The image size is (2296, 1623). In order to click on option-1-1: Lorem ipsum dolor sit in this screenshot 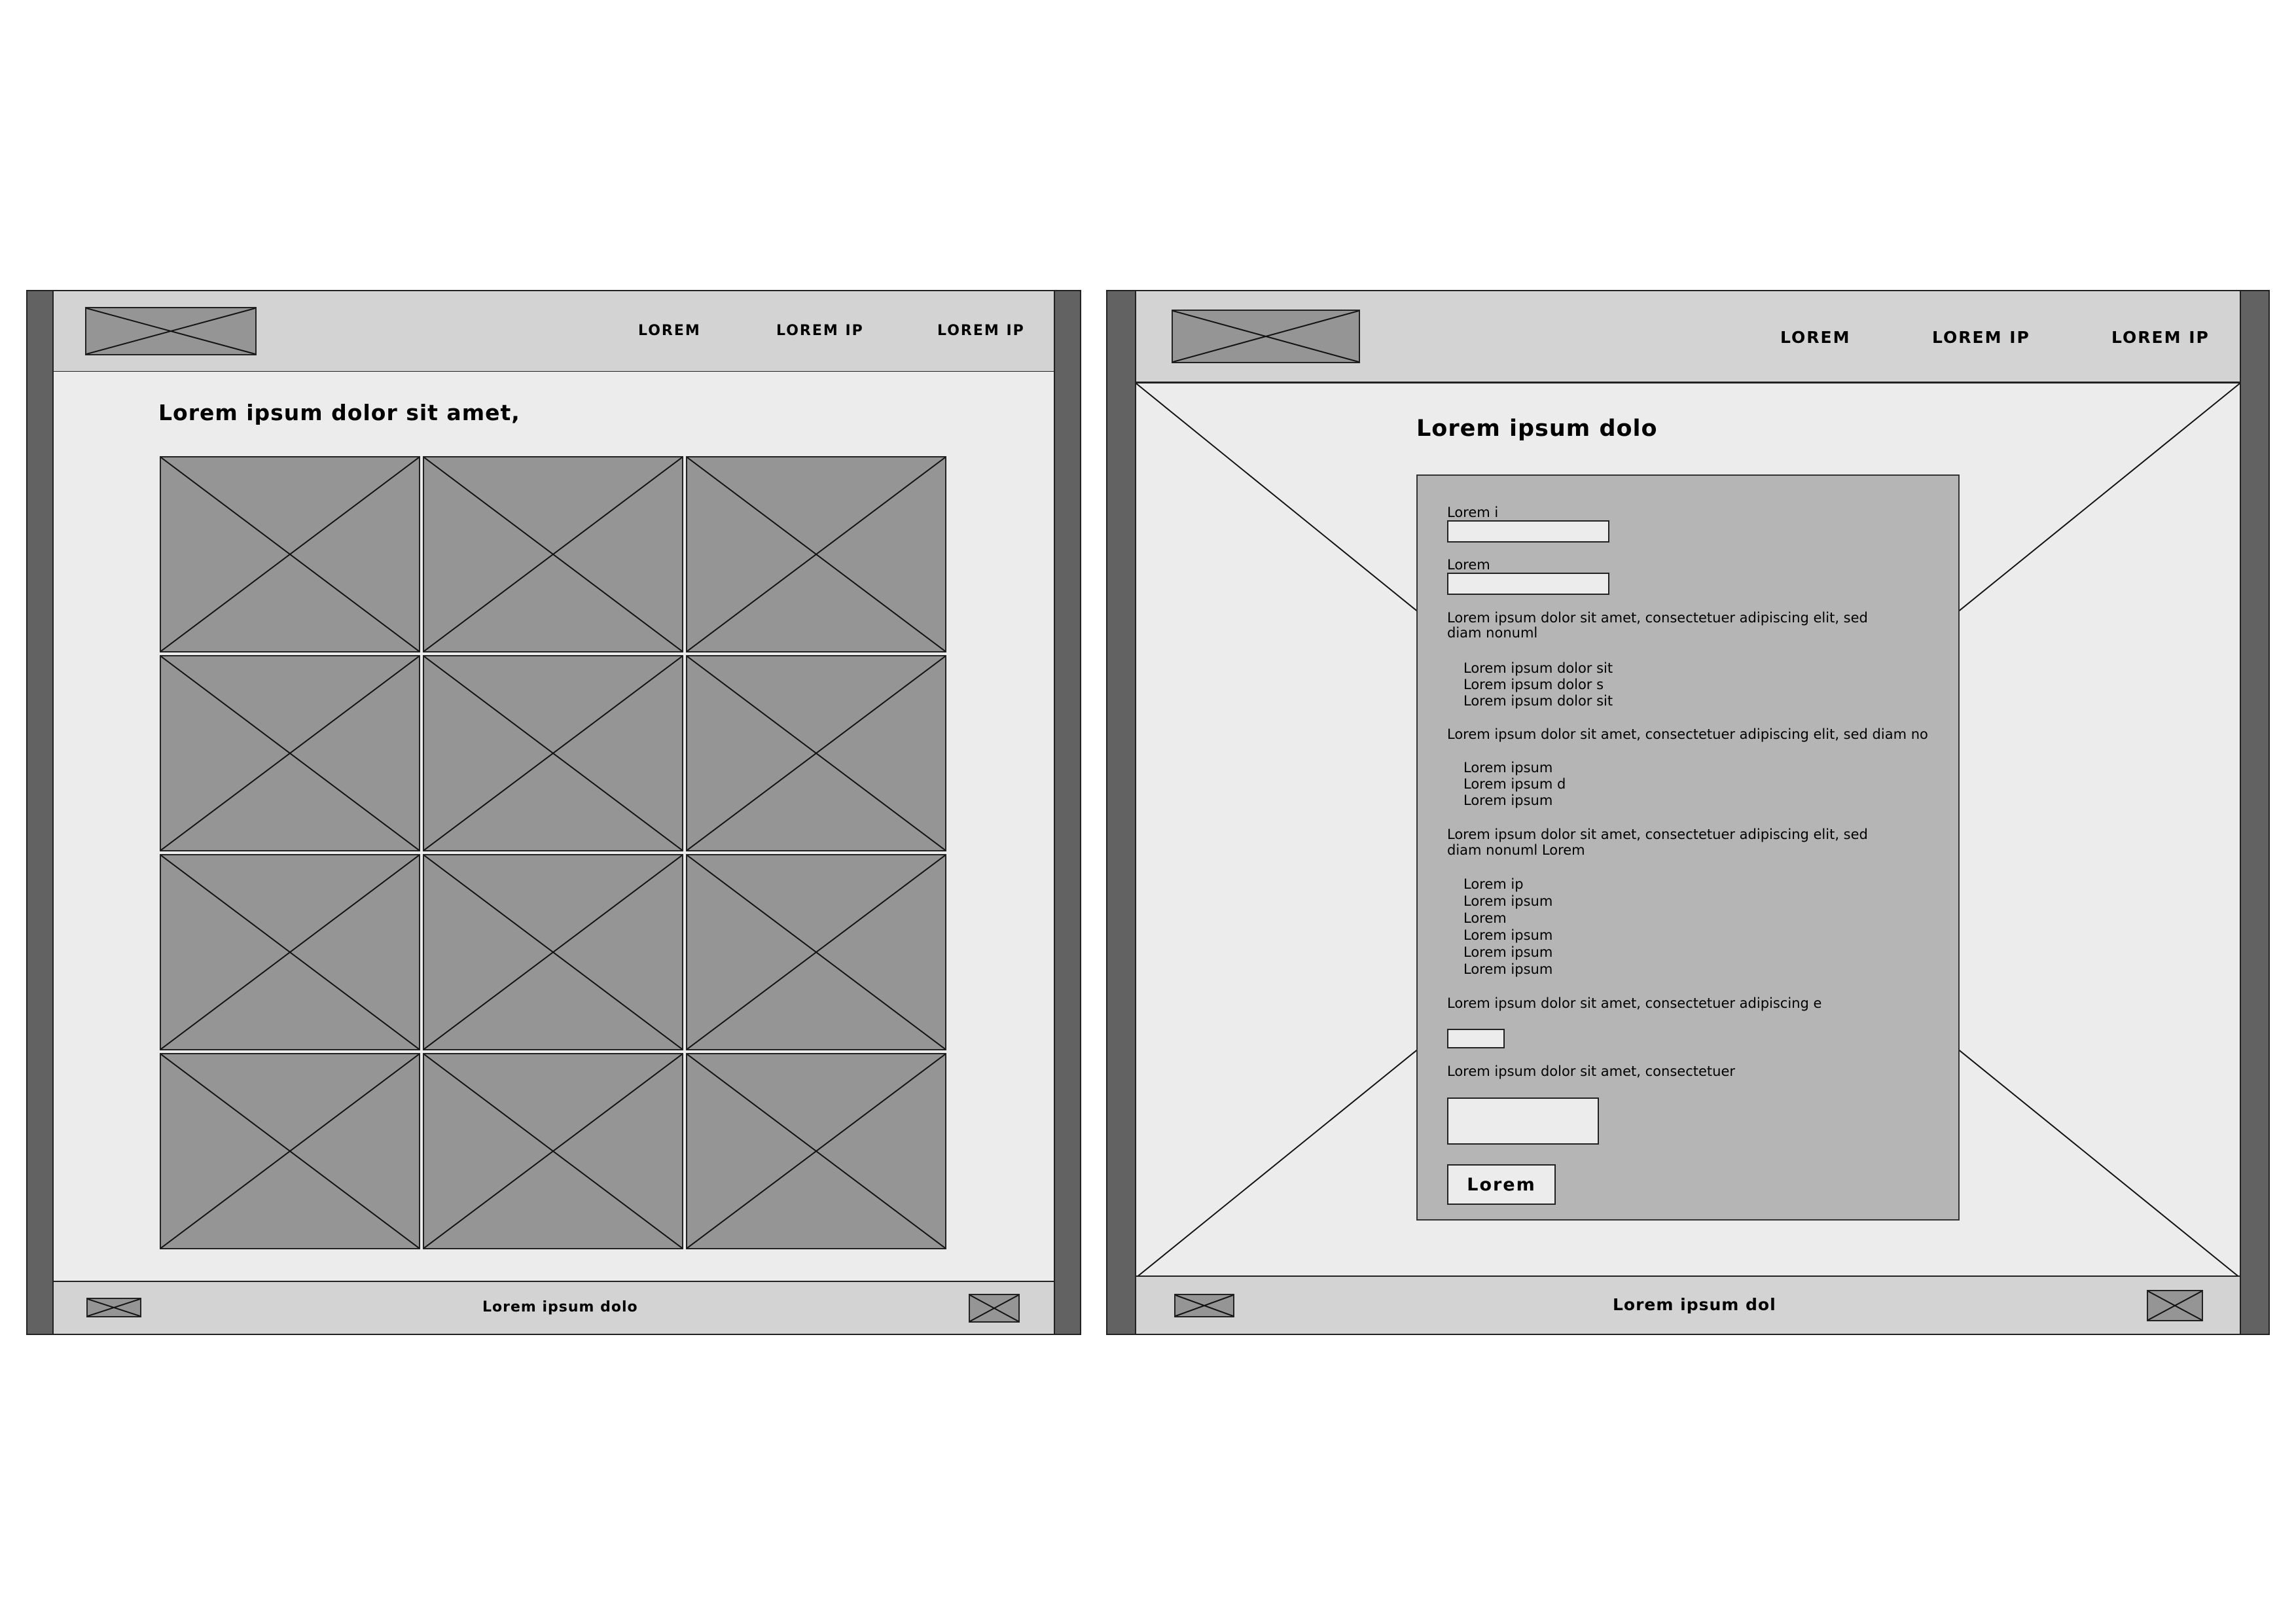, I will do `click(1538, 668)`.